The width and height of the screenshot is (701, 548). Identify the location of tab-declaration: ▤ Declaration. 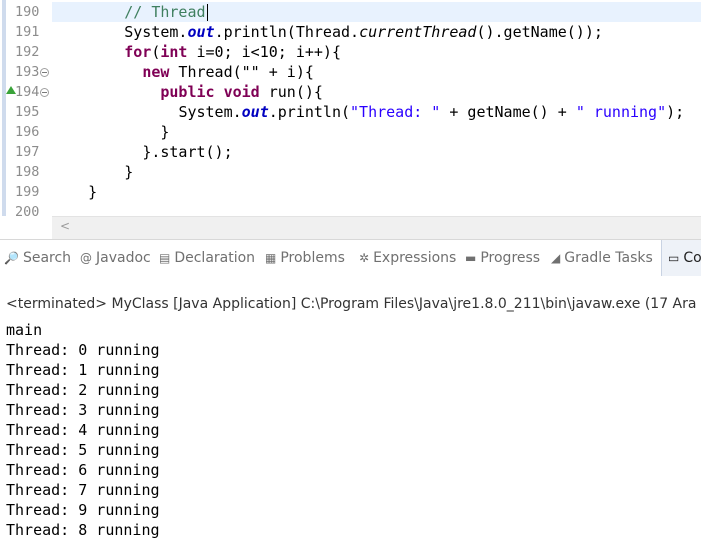
(207, 258).